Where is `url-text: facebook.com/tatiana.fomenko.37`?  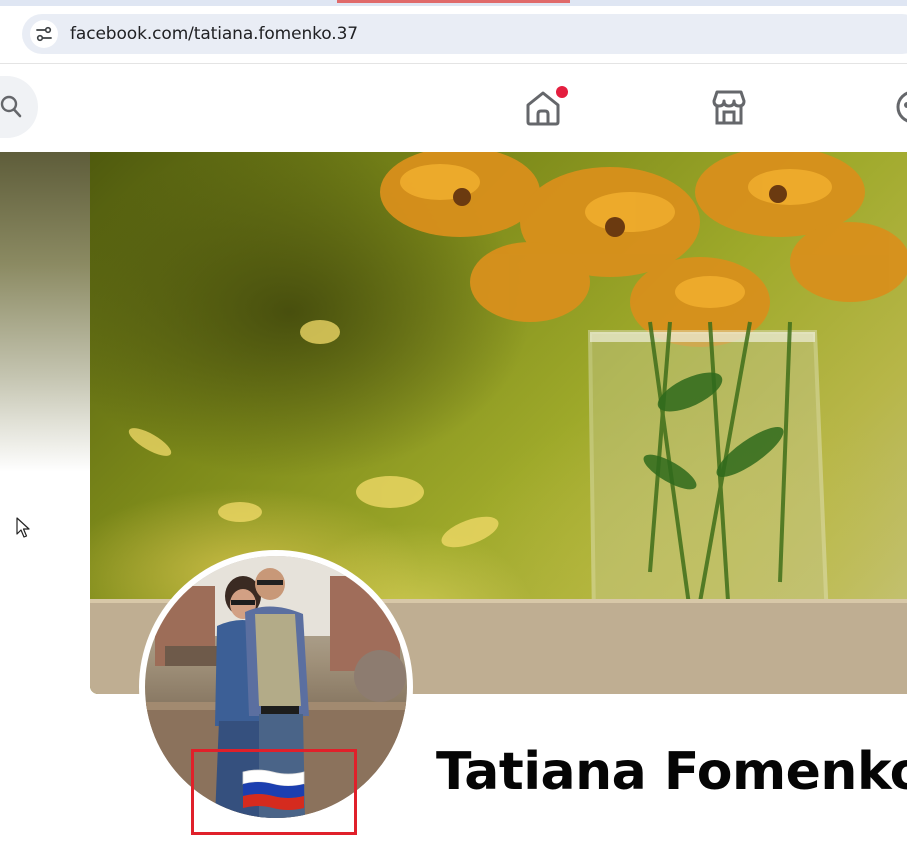
url-text: facebook.com/tatiana.fomenko.37 is located at coordinates (214, 34).